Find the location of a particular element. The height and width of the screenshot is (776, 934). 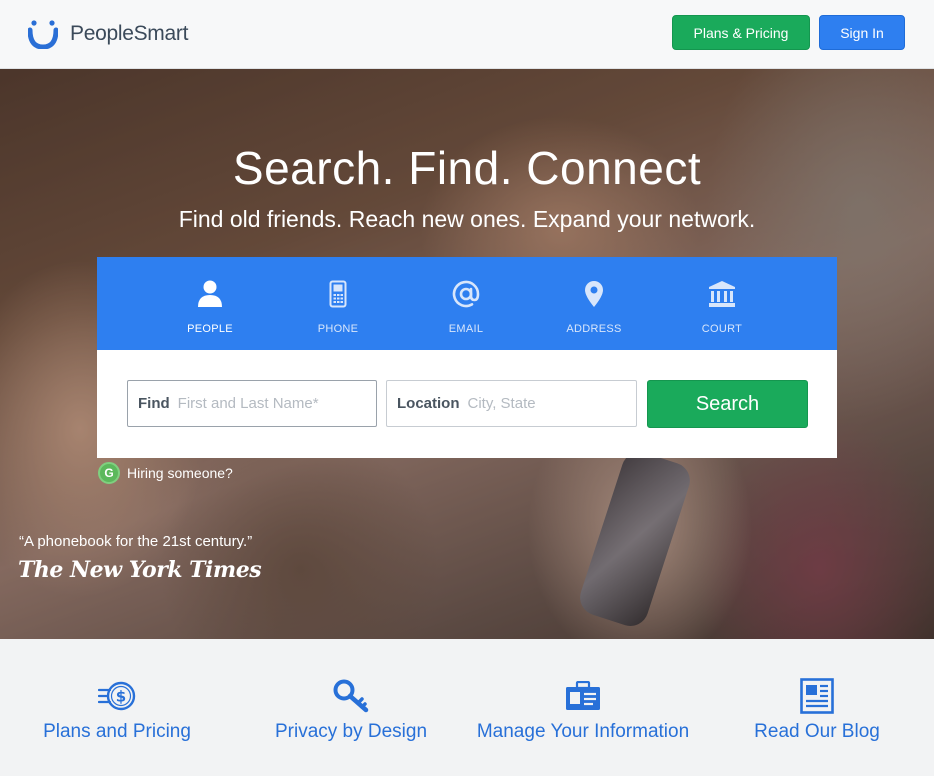

search-form: Find Location Search is located at coordinates (467, 404).